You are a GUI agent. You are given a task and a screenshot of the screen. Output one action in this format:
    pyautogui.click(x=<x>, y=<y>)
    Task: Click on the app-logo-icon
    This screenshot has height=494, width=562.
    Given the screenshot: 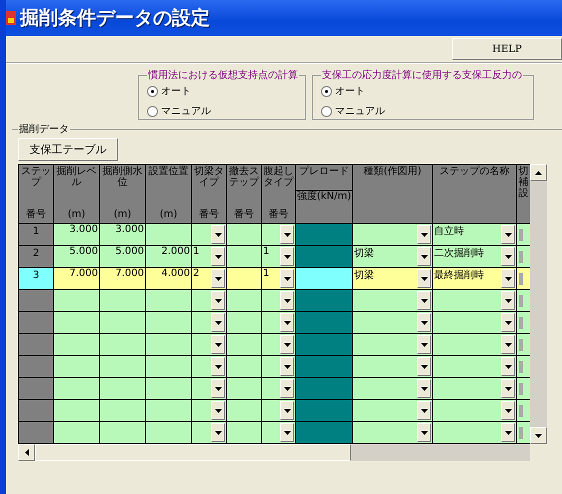 What is the action you would take?
    pyautogui.click(x=11, y=18)
    